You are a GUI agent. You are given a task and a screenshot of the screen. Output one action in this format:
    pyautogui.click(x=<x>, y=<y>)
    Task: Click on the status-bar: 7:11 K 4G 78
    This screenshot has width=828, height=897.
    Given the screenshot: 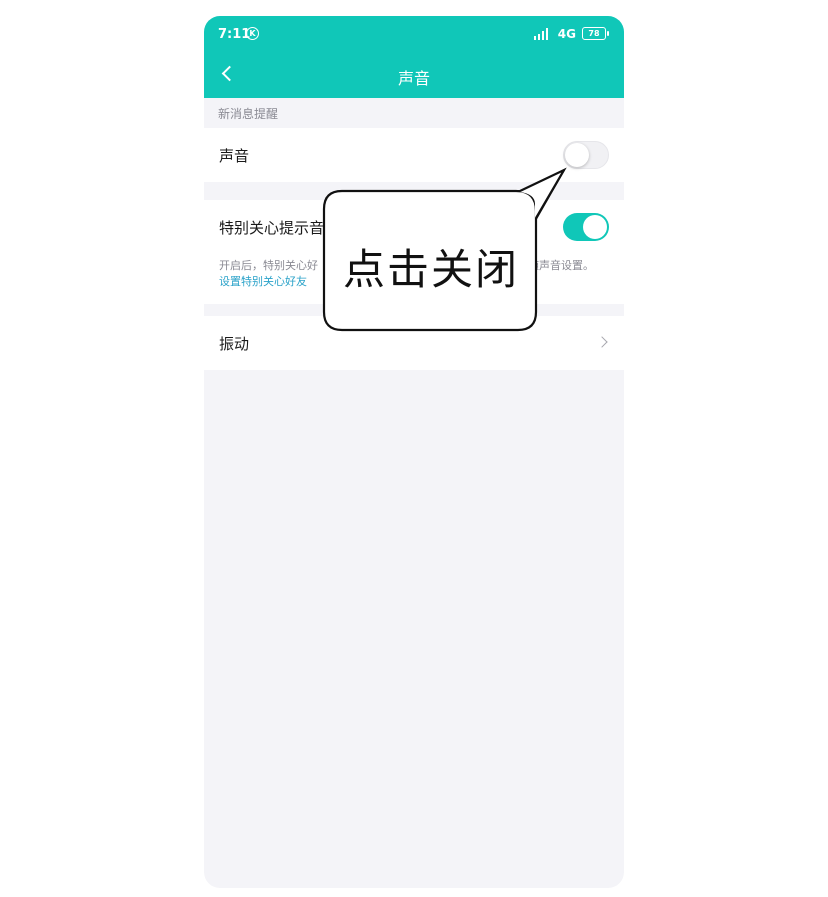 What is the action you would take?
    pyautogui.click(x=414, y=34)
    